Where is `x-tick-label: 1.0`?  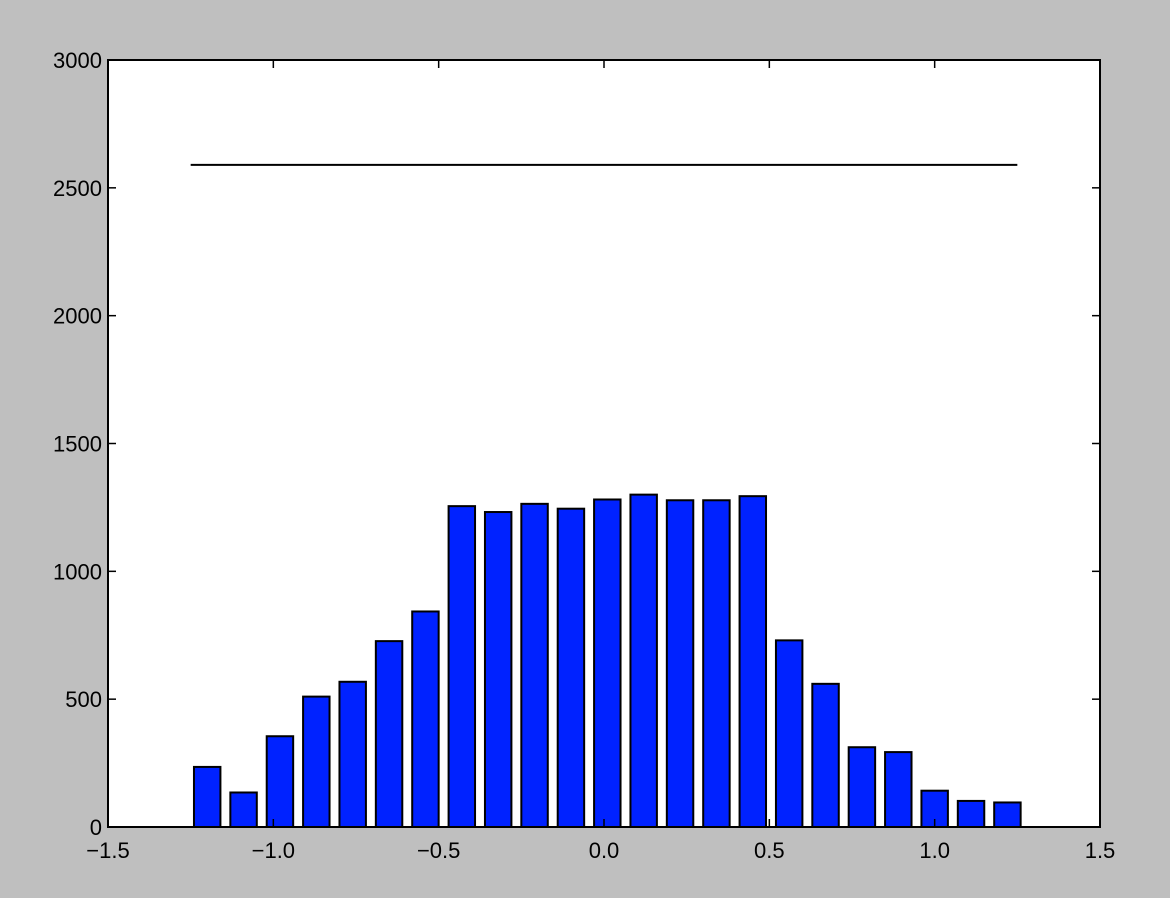 x-tick-label: 1.0 is located at coordinates (934, 850).